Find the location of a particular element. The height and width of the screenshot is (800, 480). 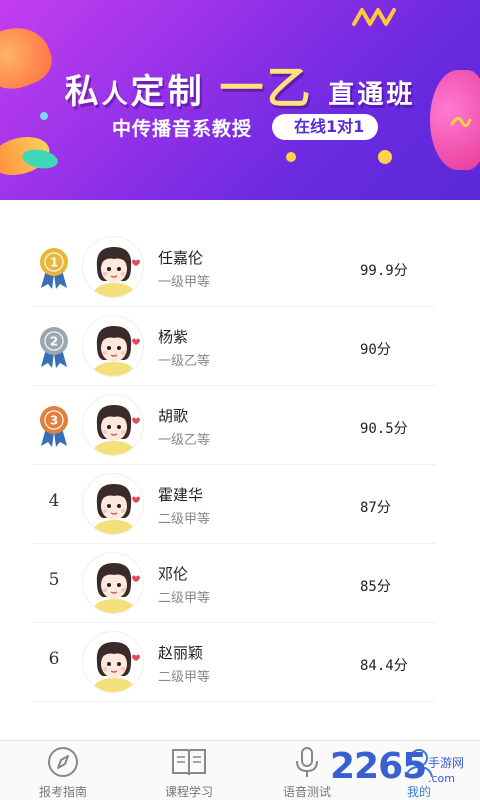

rank-number: 5 is located at coordinates (54, 580).